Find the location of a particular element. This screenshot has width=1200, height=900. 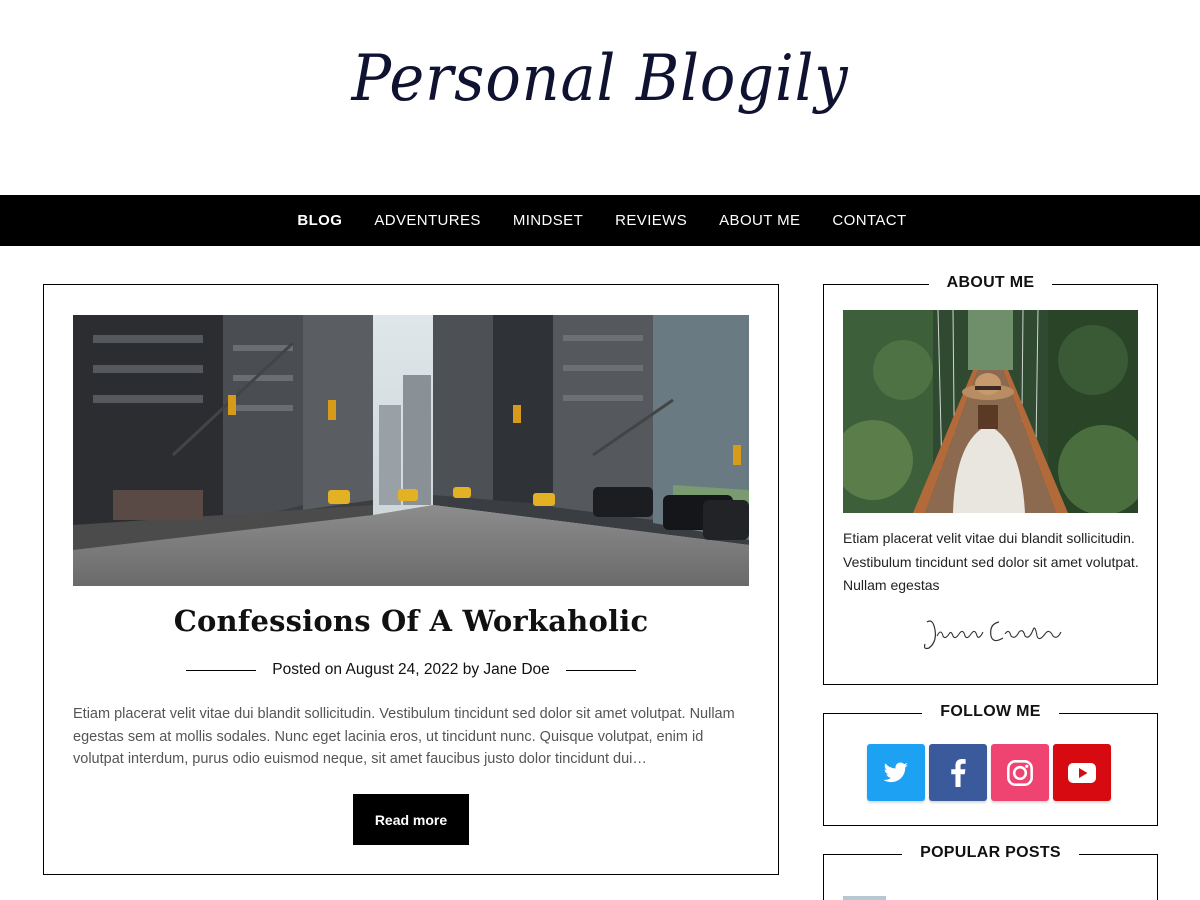

twitter-button is located at coordinates (896, 772).